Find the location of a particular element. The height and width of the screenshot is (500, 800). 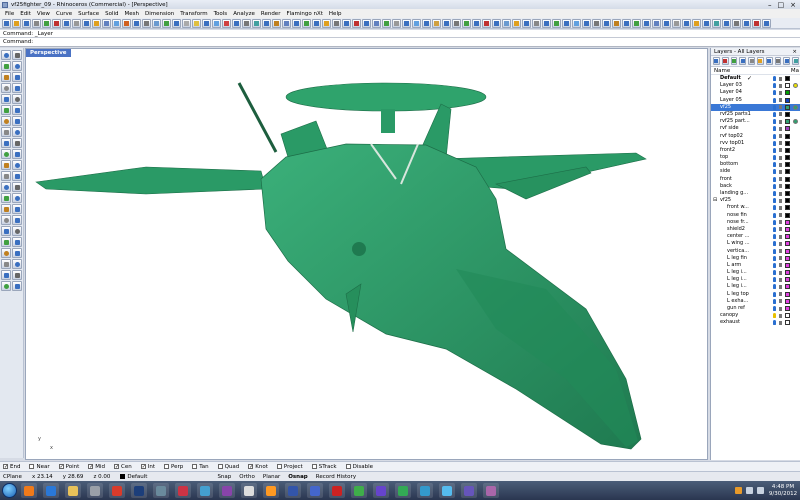

menu-dimension: Dimension is located at coordinates (159, 14).